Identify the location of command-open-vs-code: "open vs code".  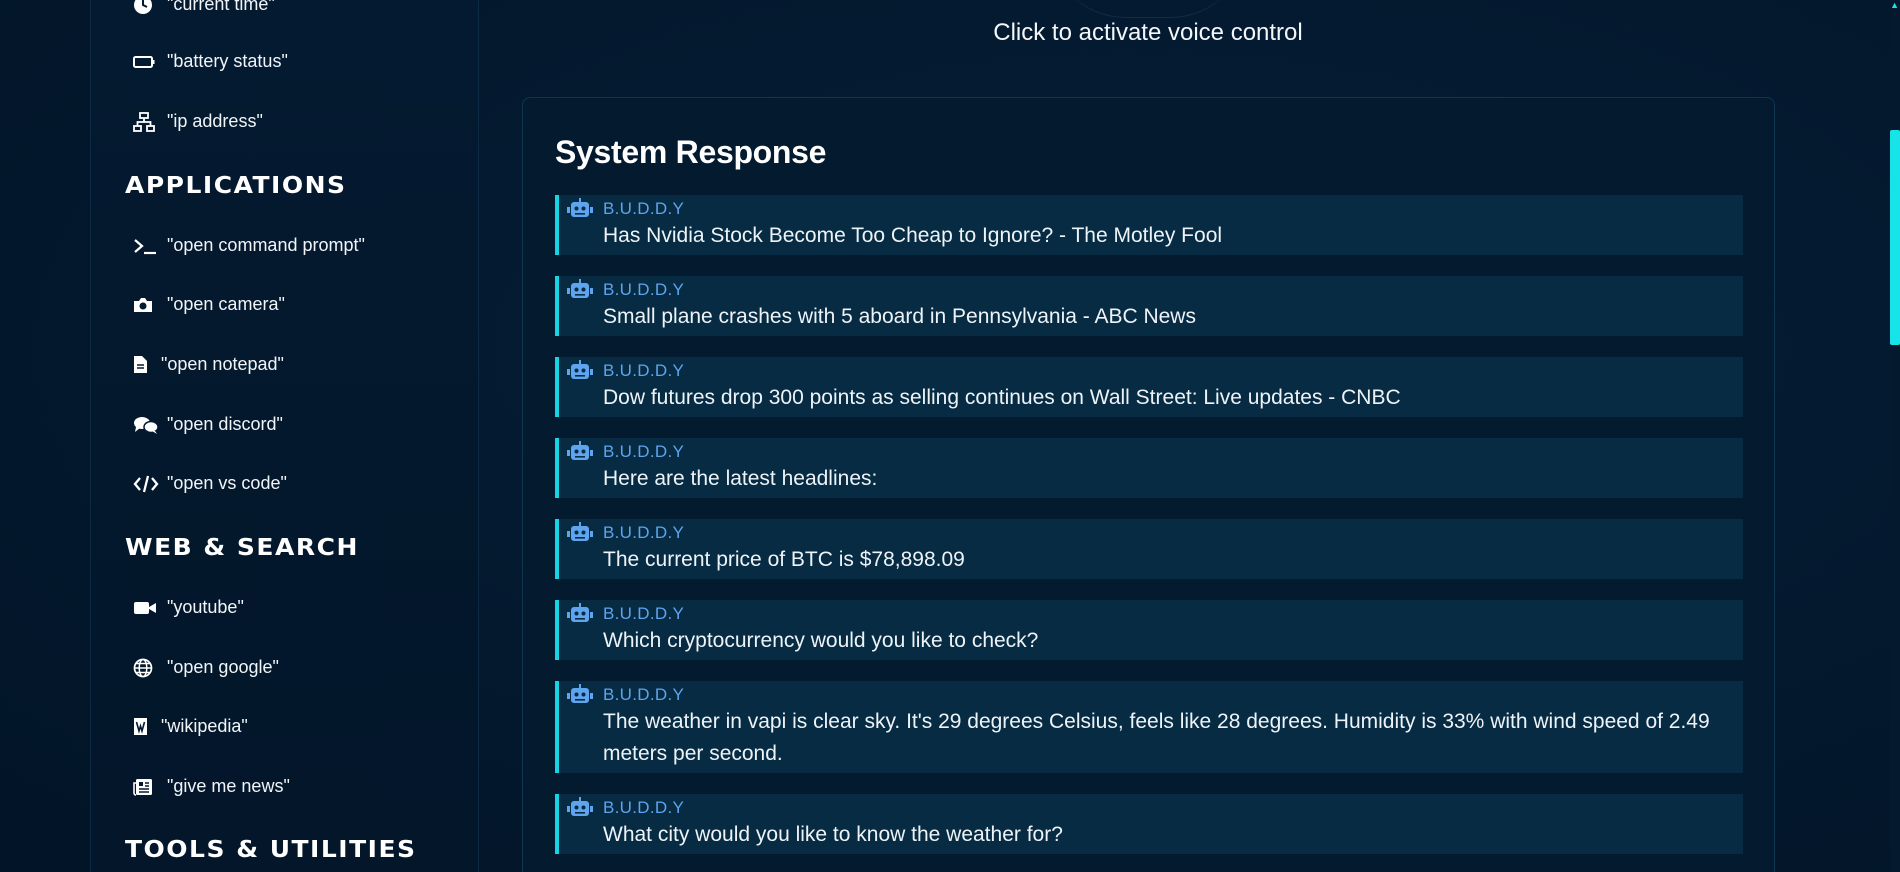
(210, 483).